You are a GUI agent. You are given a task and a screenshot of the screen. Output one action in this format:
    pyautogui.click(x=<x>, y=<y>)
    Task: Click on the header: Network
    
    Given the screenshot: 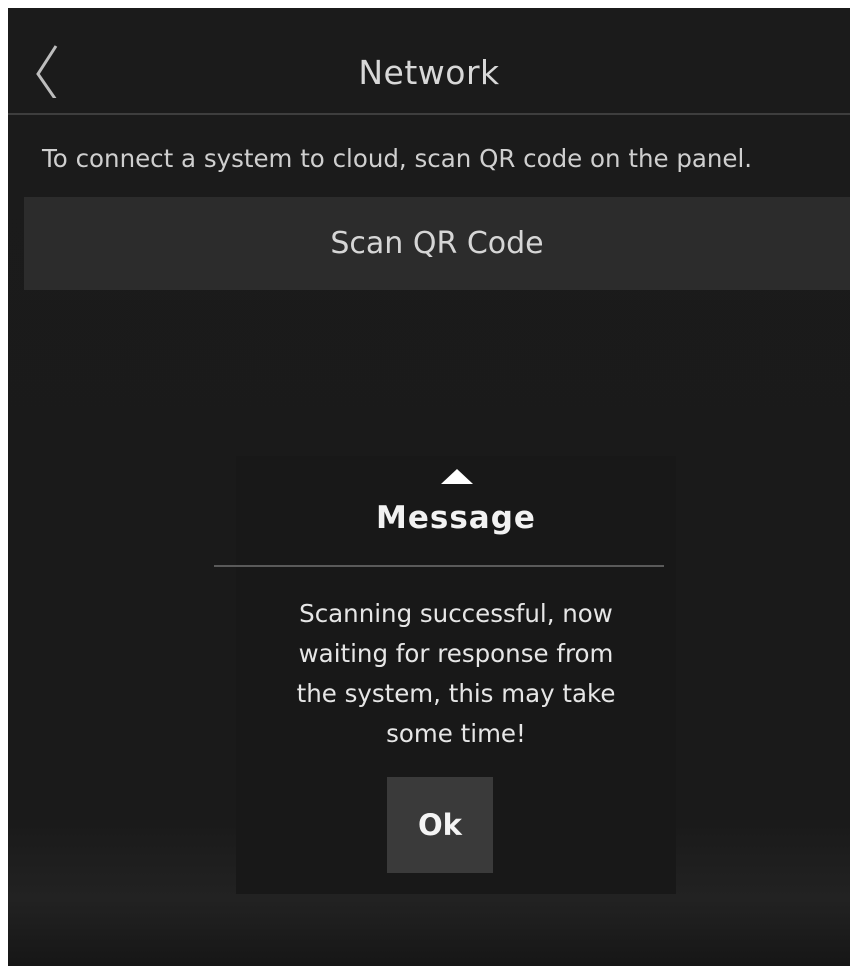 What is the action you would take?
    pyautogui.click(x=429, y=61)
    